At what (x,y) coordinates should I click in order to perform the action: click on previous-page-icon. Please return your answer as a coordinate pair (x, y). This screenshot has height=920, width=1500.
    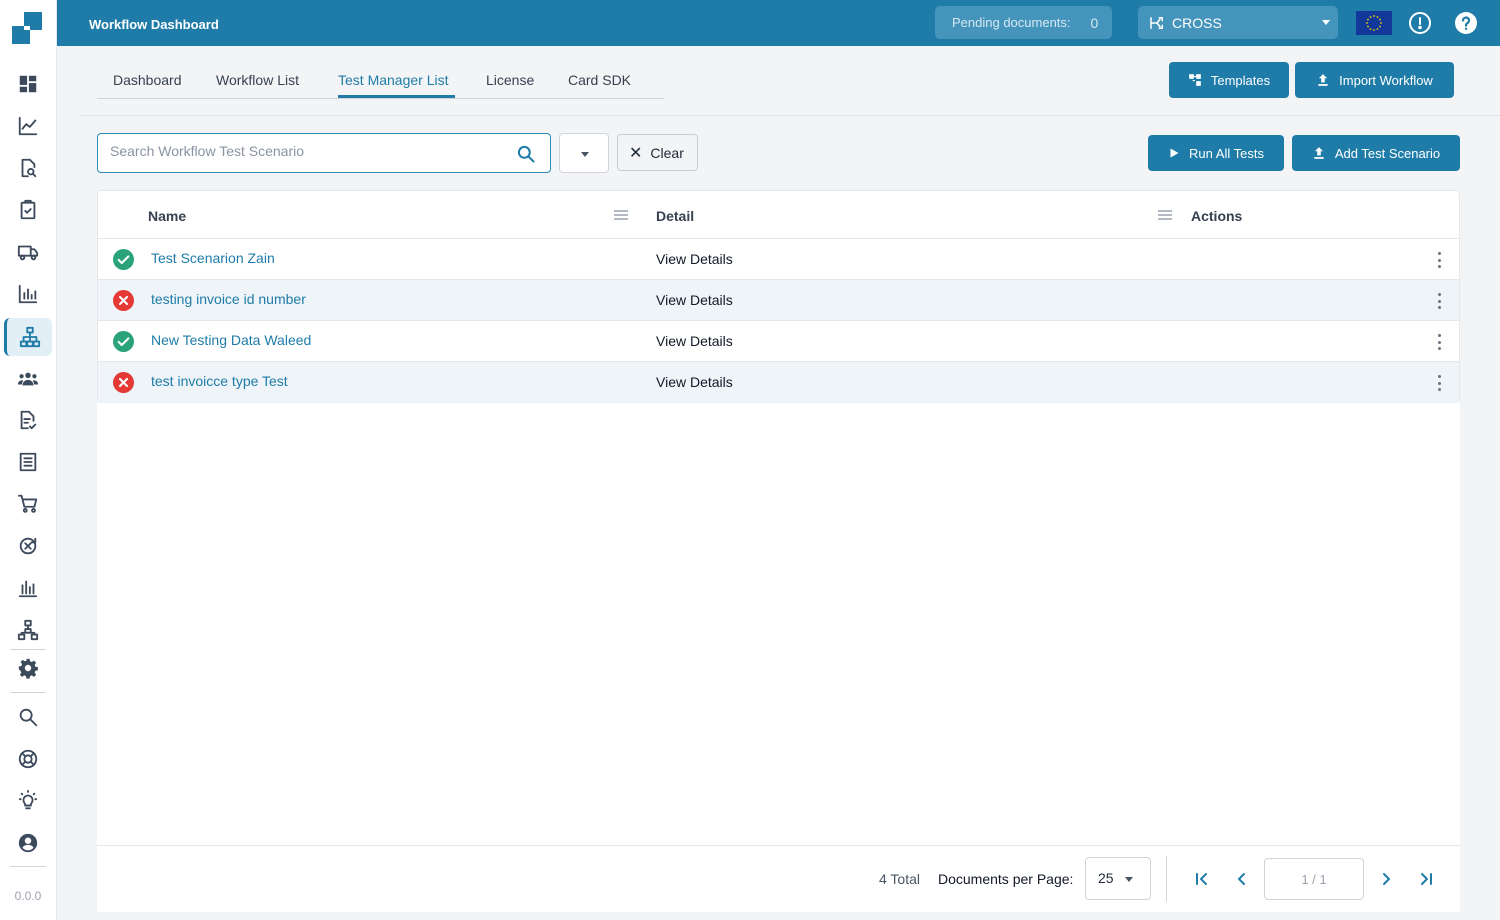
    Looking at the image, I should click on (1242, 879).